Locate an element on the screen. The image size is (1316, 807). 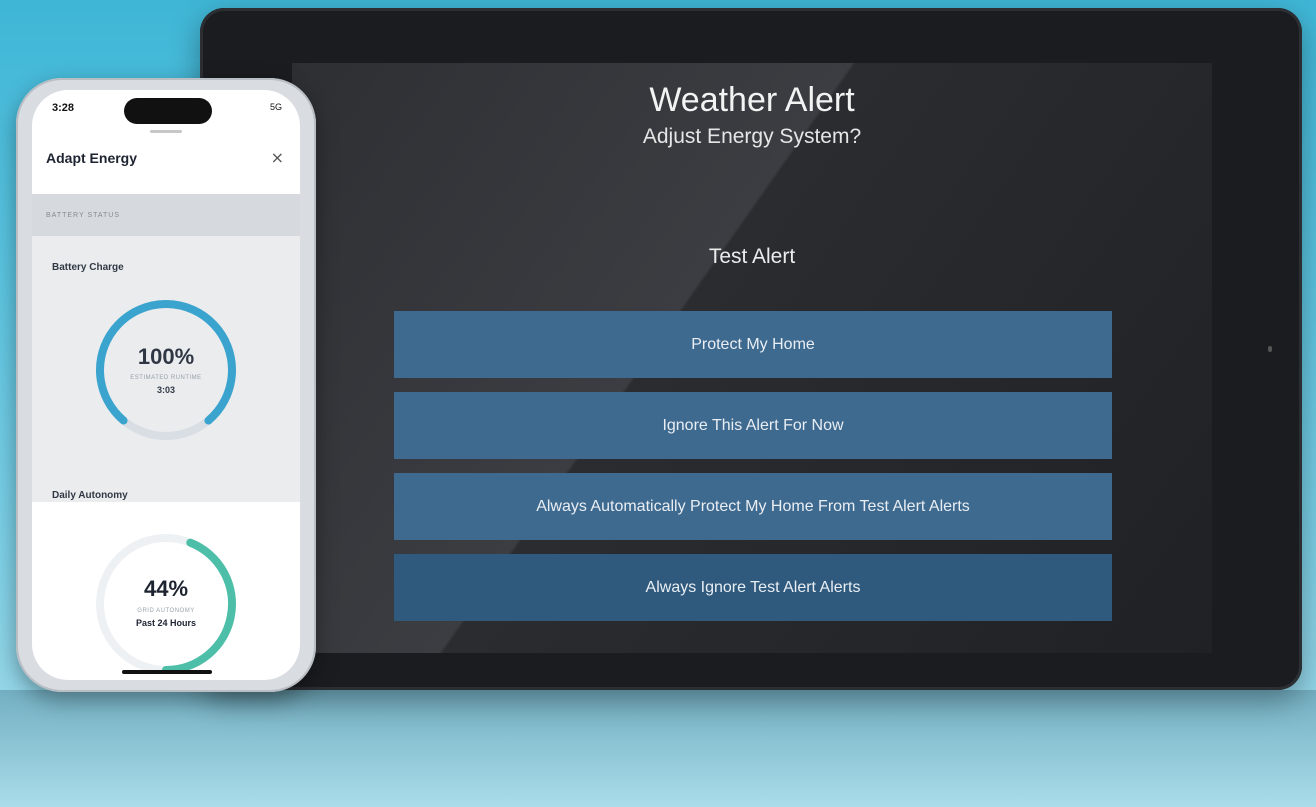
autonomy-percent: 44% is located at coordinates (166, 588).